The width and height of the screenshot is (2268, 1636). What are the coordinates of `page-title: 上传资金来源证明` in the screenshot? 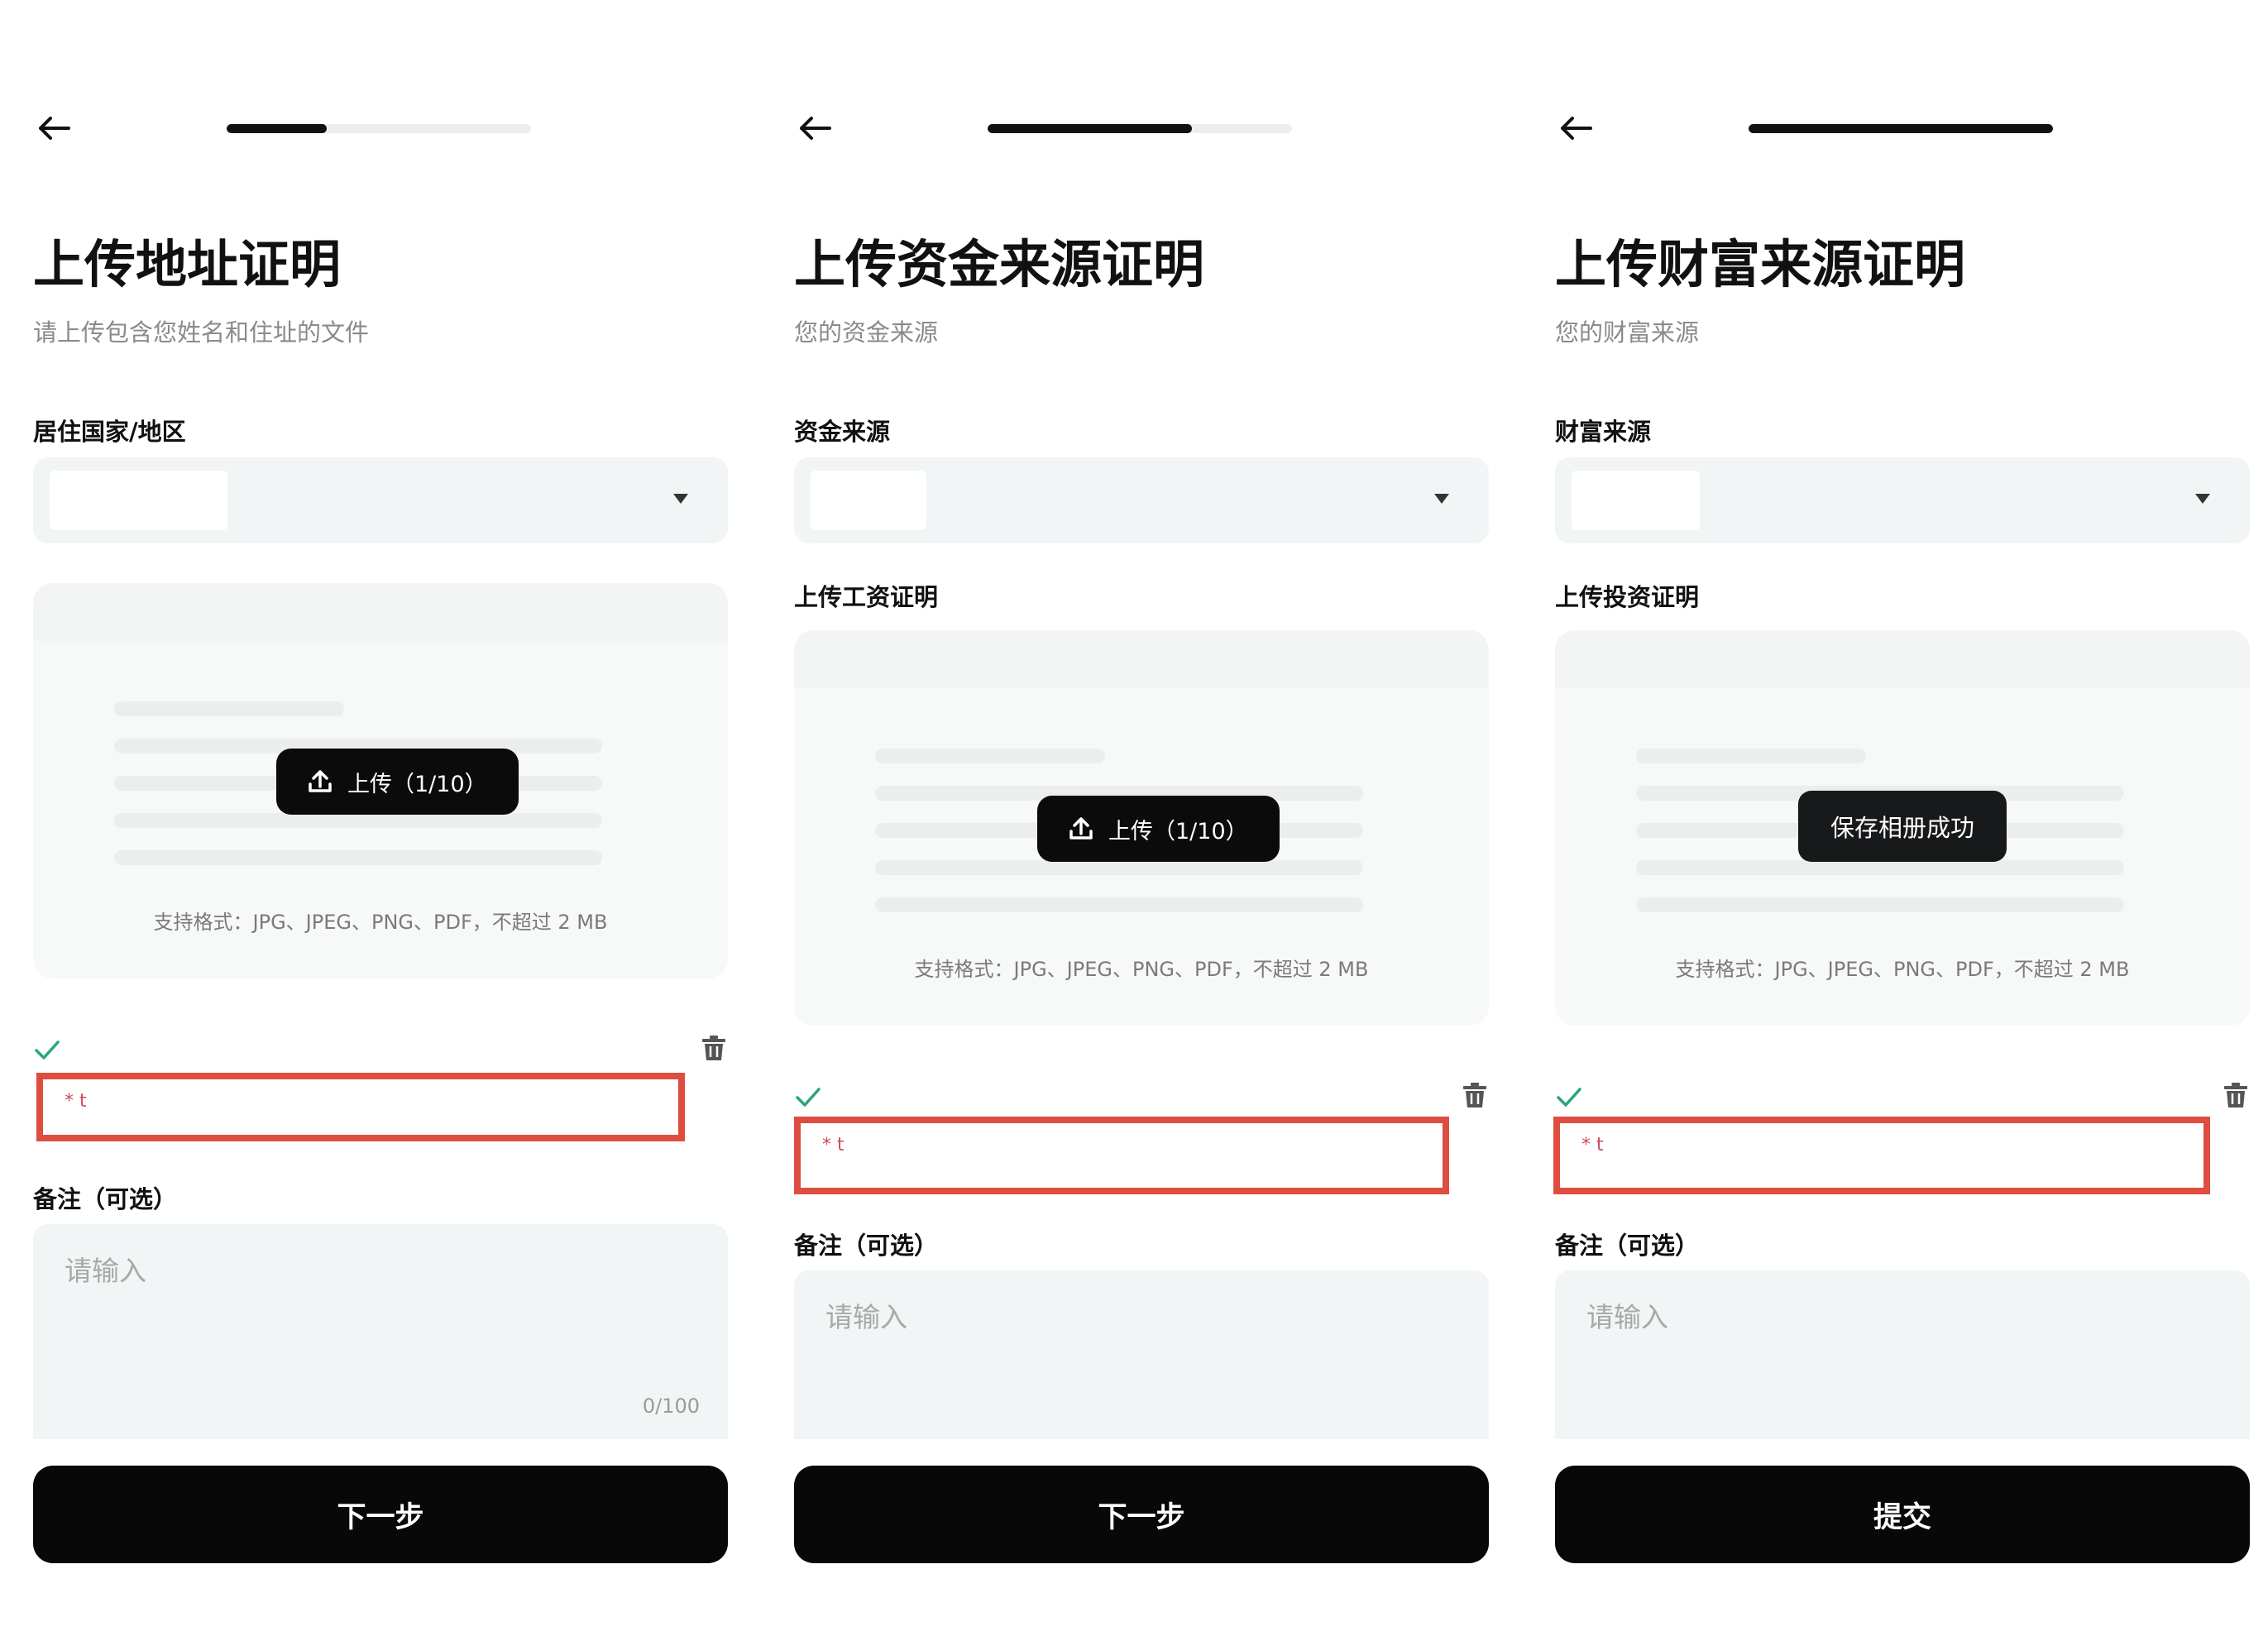 It's located at (999, 264).